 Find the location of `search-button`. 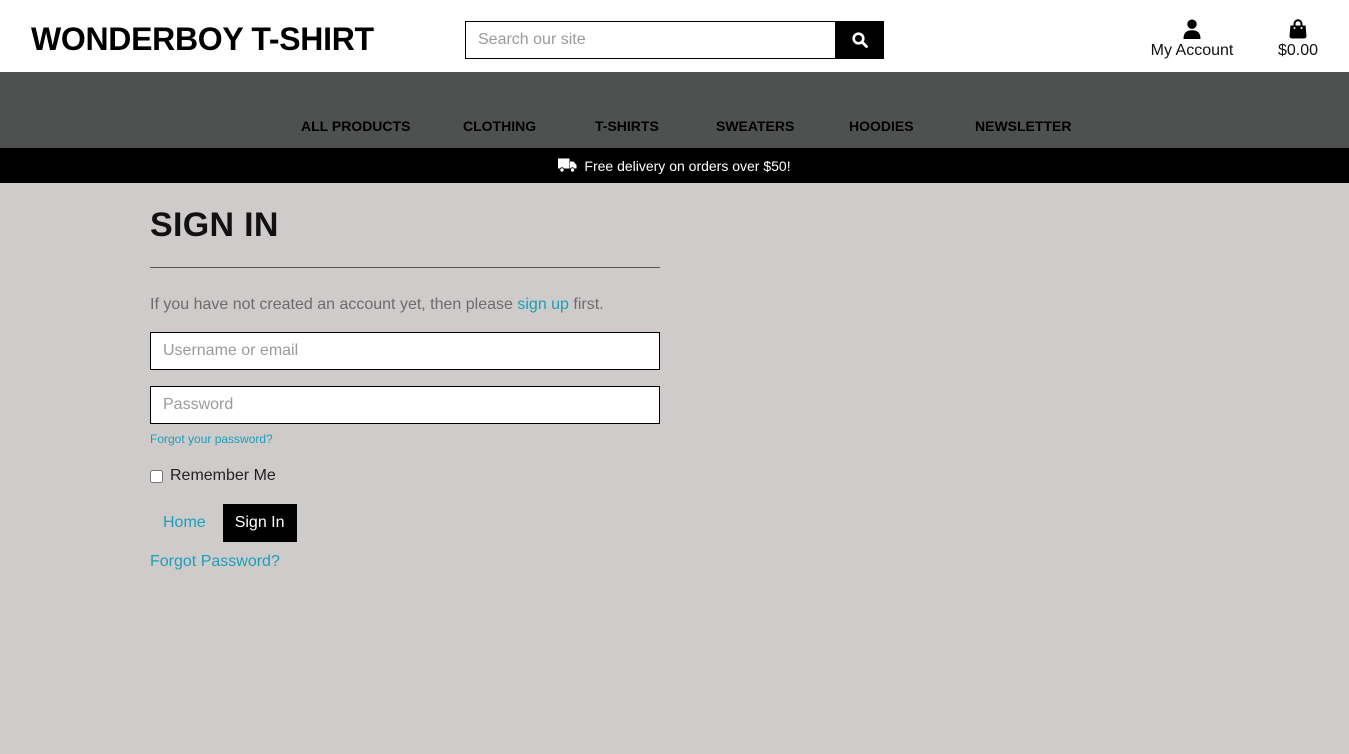

search-button is located at coordinates (859, 40).